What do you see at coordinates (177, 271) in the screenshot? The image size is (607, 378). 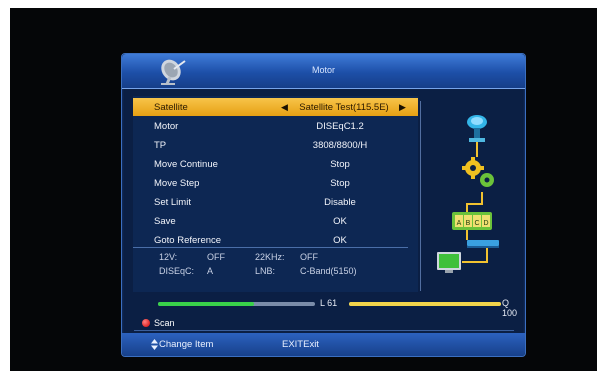 I see `info-diseqc-label: DISEqC:` at bounding box center [177, 271].